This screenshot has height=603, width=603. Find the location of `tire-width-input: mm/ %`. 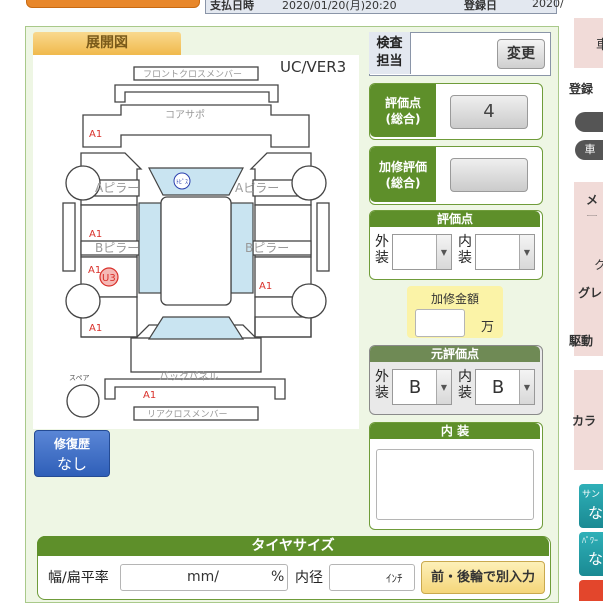

tire-width-input: mm/ % is located at coordinates (204, 577).